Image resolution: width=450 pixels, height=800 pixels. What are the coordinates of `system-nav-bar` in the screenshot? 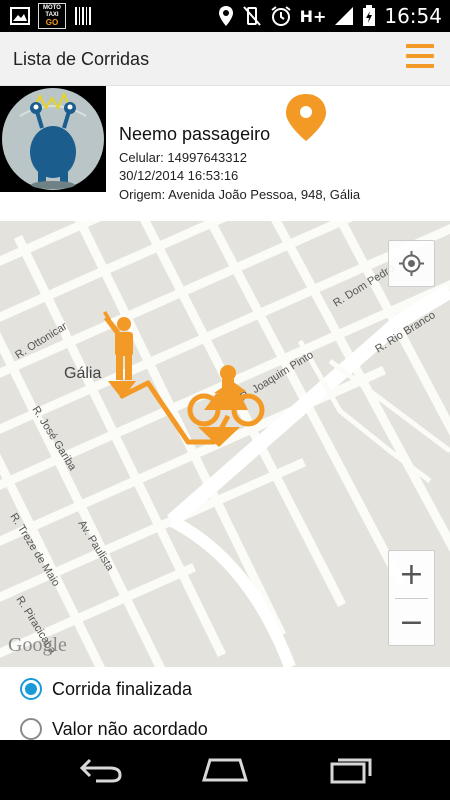 It's located at (225, 770).